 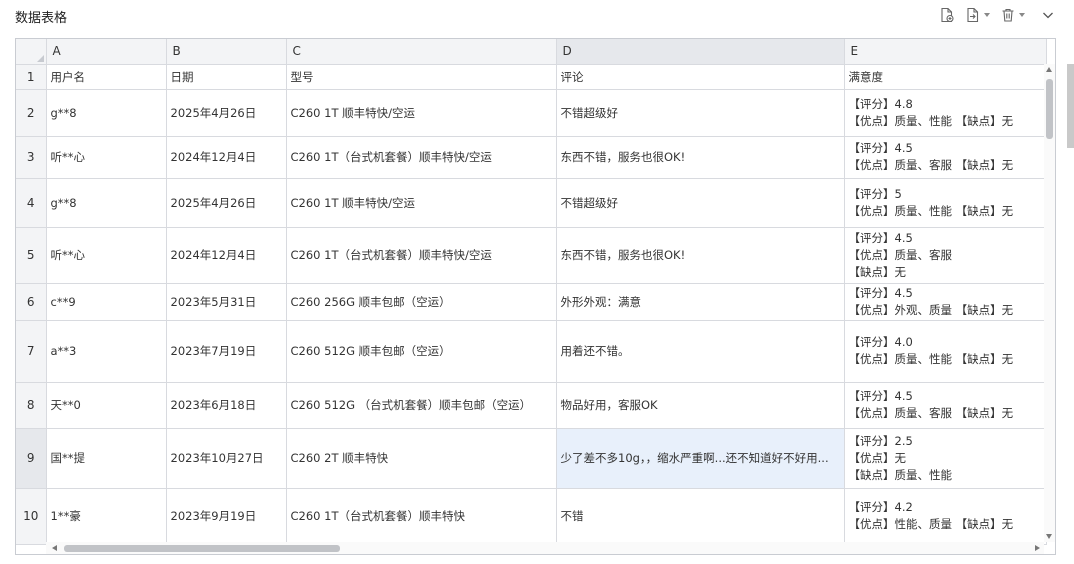 I want to click on export-button, so click(x=977, y=15).